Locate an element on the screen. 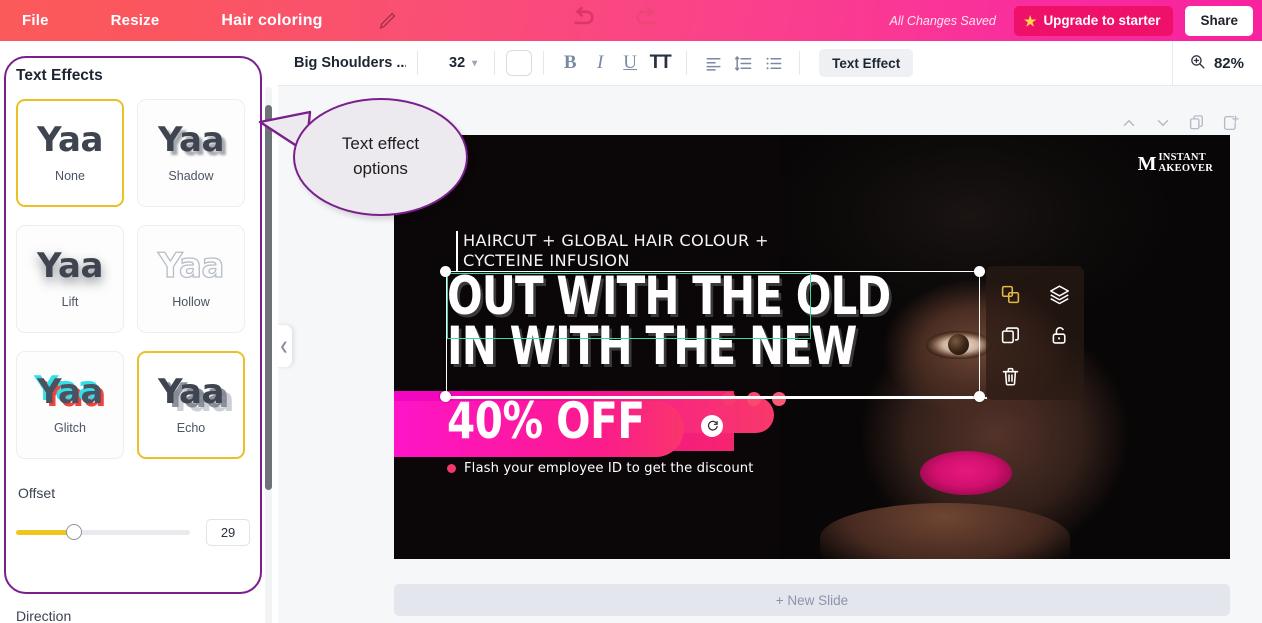  undo-arrow-icon is located at coordinates (583, 18).